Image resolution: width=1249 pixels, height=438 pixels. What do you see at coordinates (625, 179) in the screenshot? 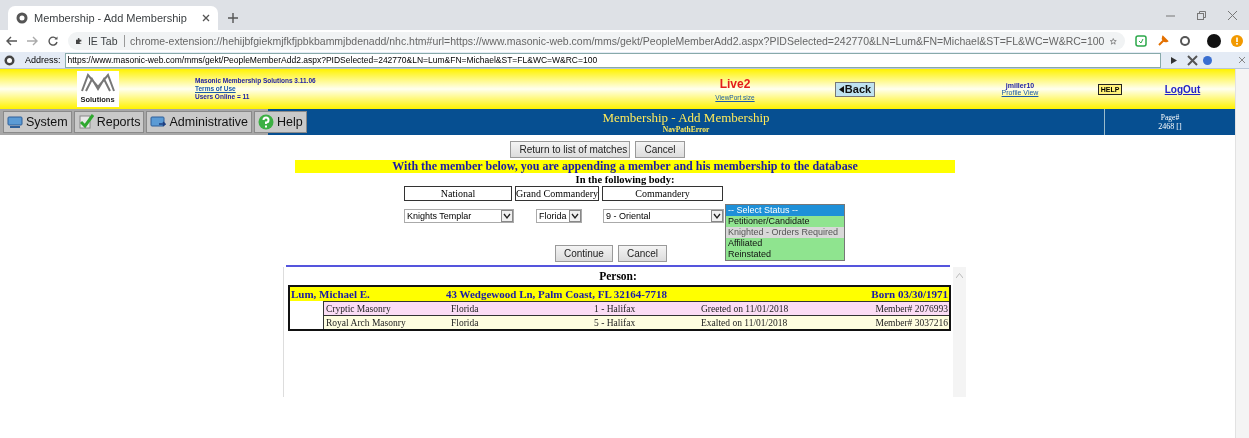
I see `section-heading: In the following body:` at bounding box center [625, 179].